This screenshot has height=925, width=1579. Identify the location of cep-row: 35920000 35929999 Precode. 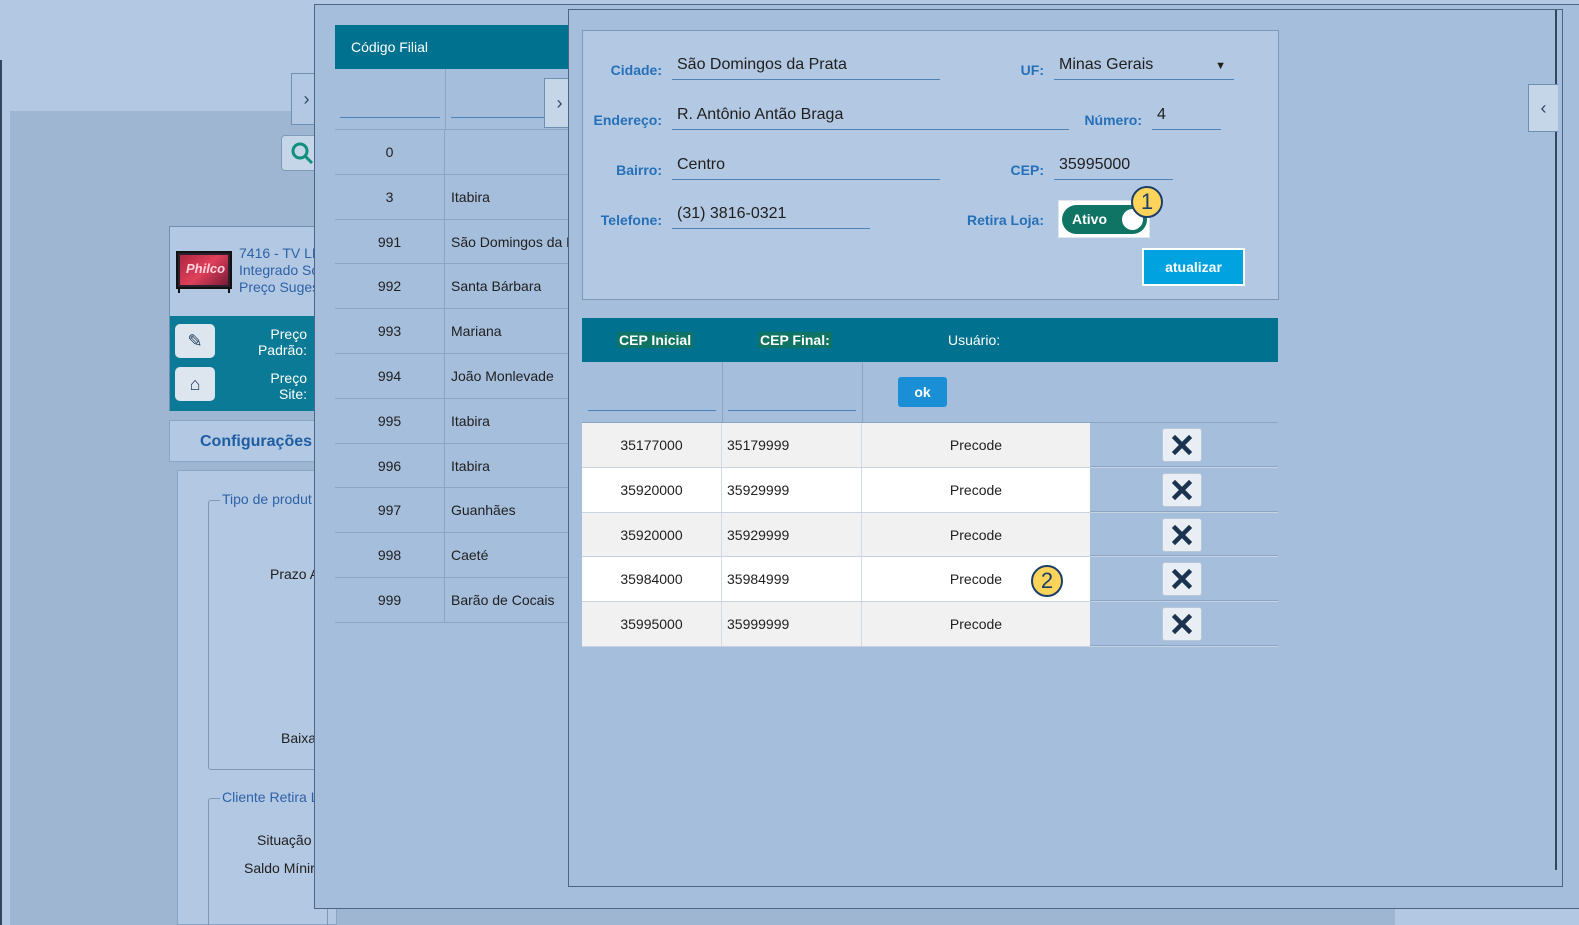
(930, 535).